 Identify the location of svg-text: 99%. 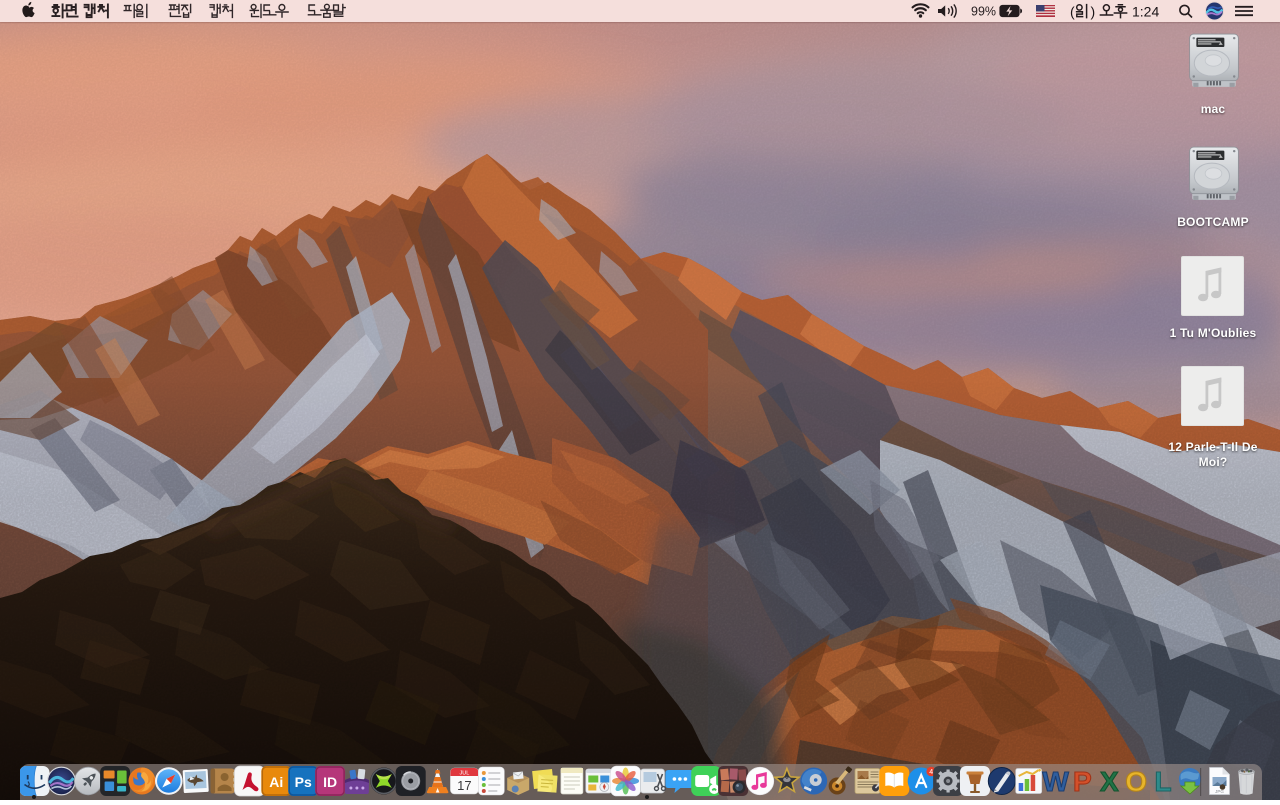
(983, 12).